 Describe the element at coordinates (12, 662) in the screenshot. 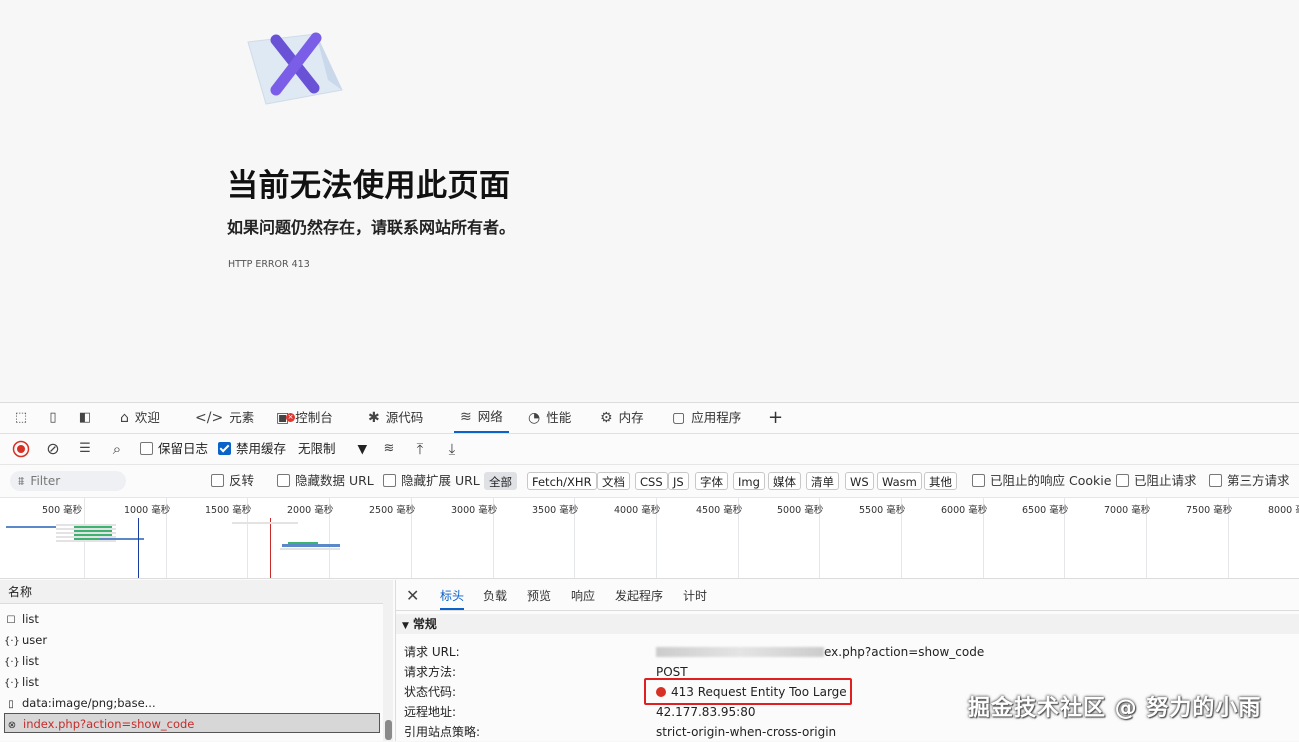

I see `fetch-icon: {·}` at that location.